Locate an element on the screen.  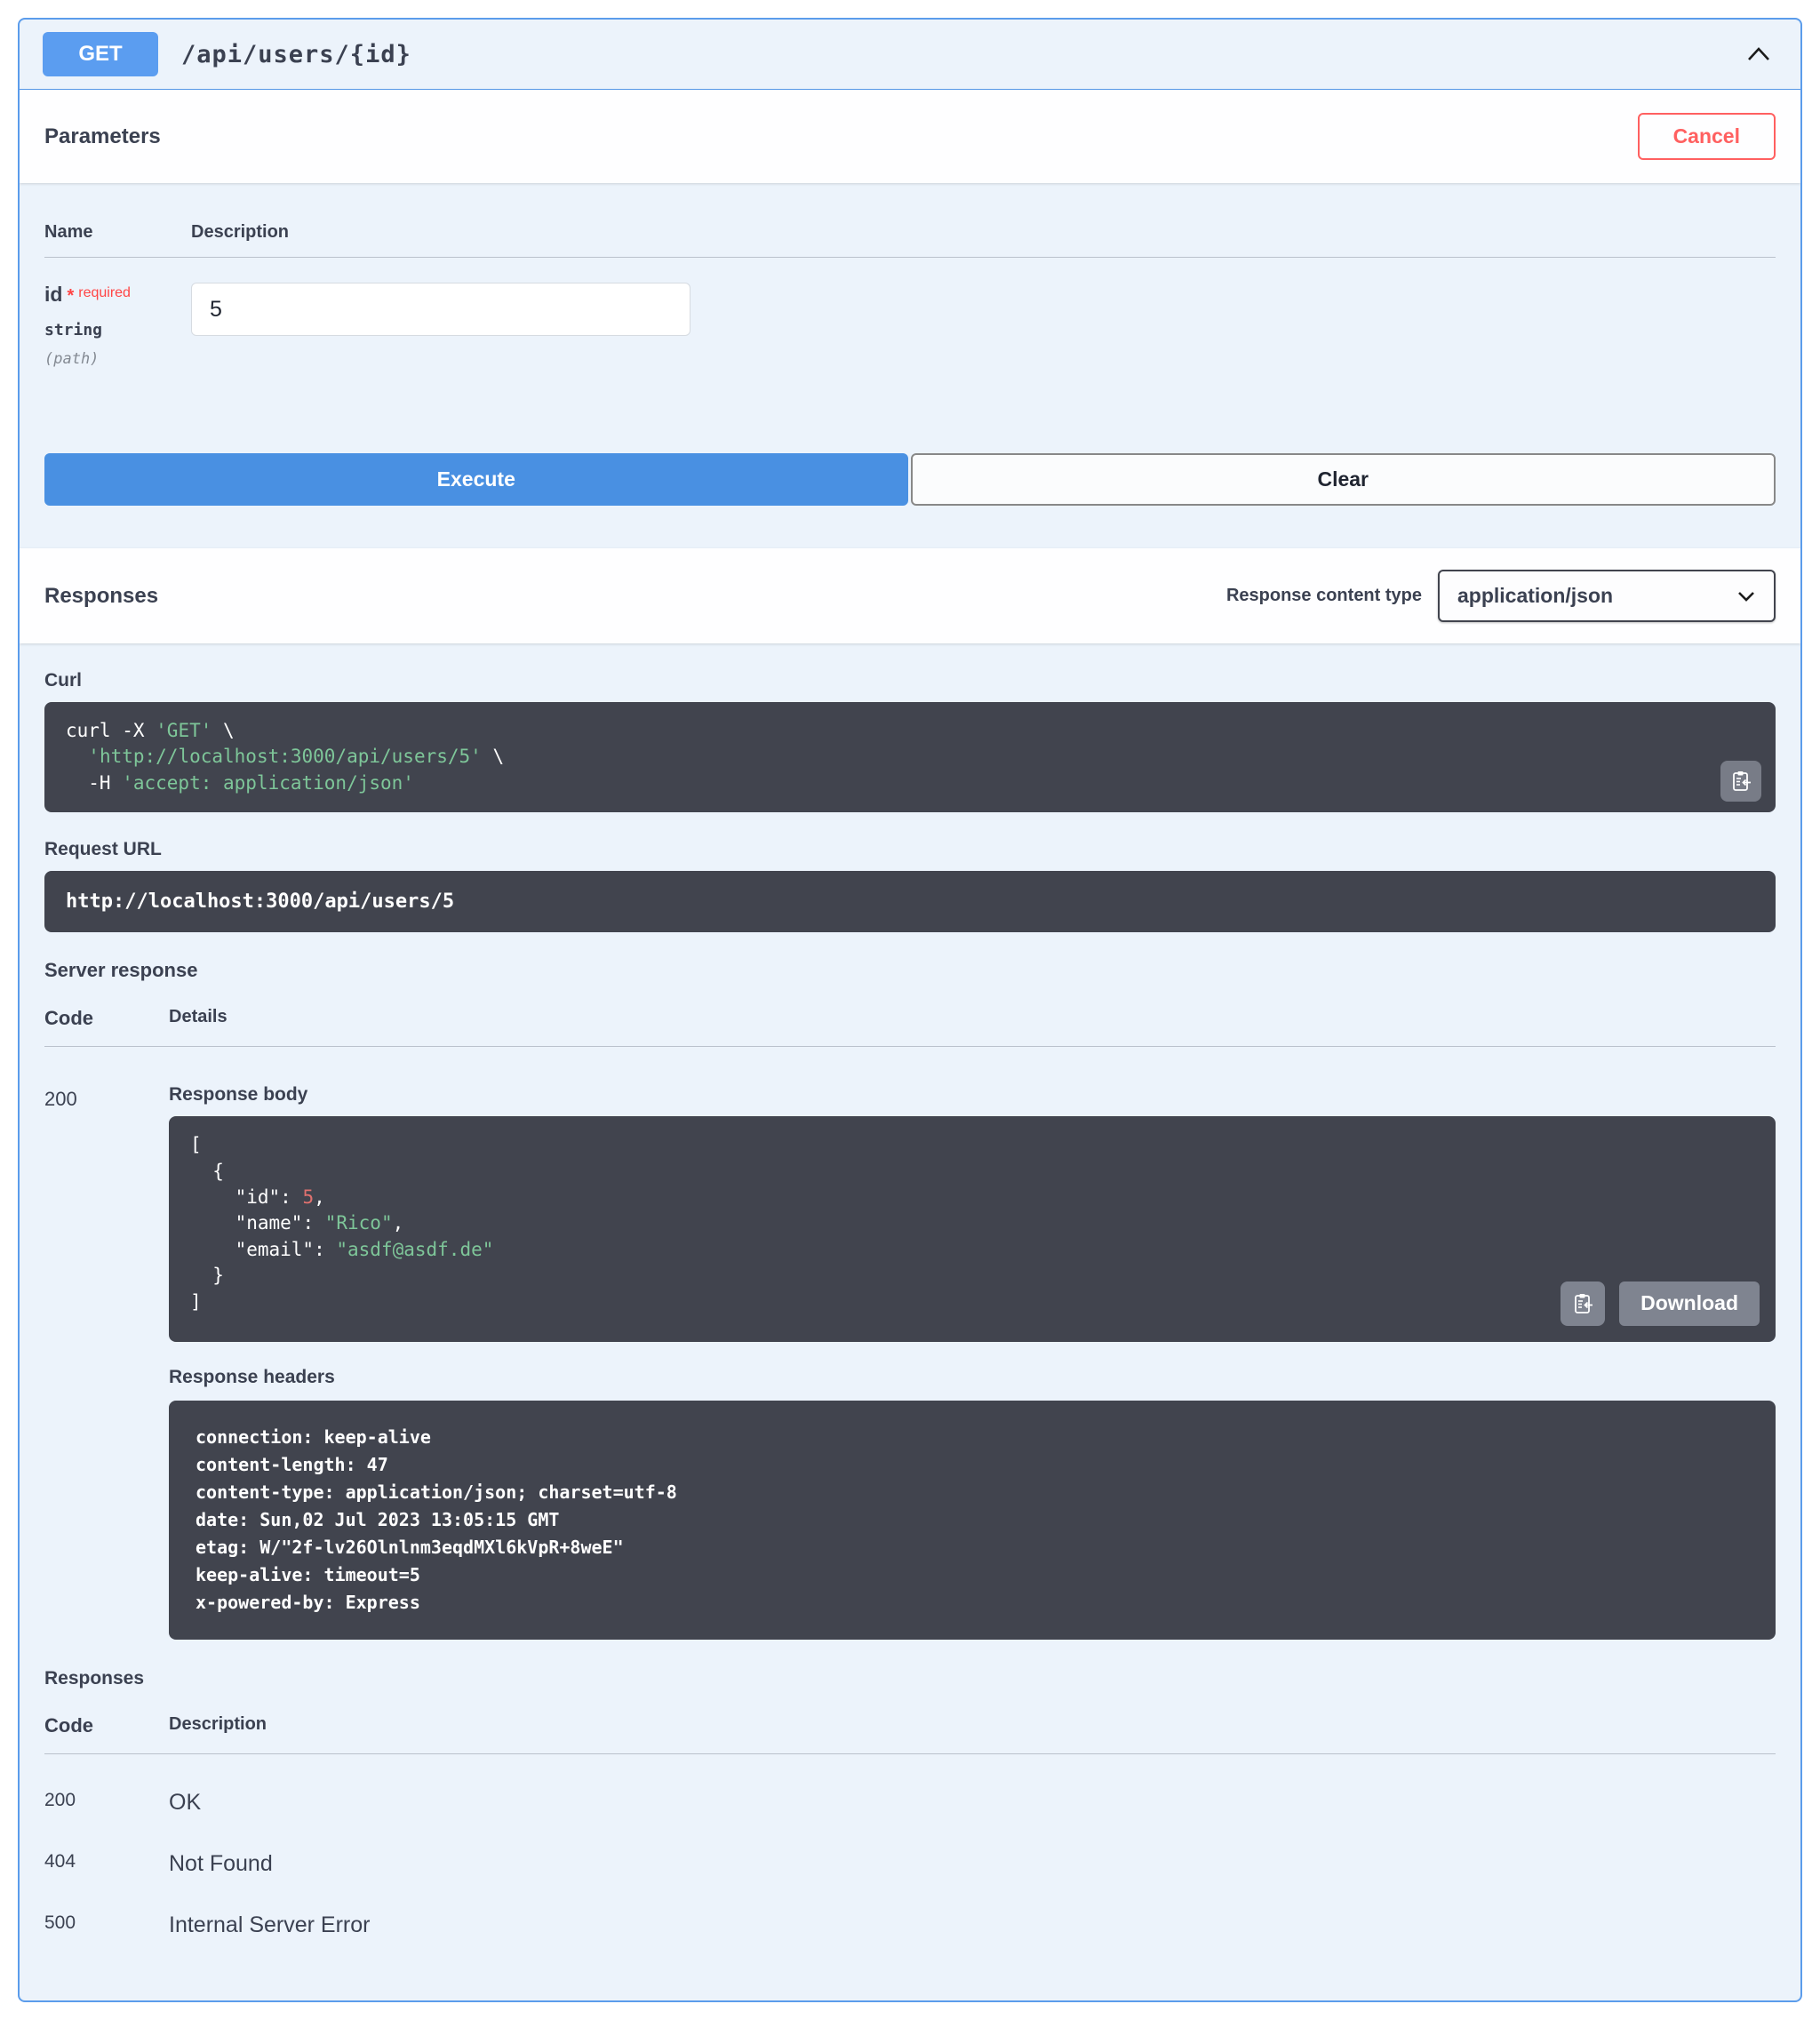
execute-button: Execute is located at coordinates (476, 479).